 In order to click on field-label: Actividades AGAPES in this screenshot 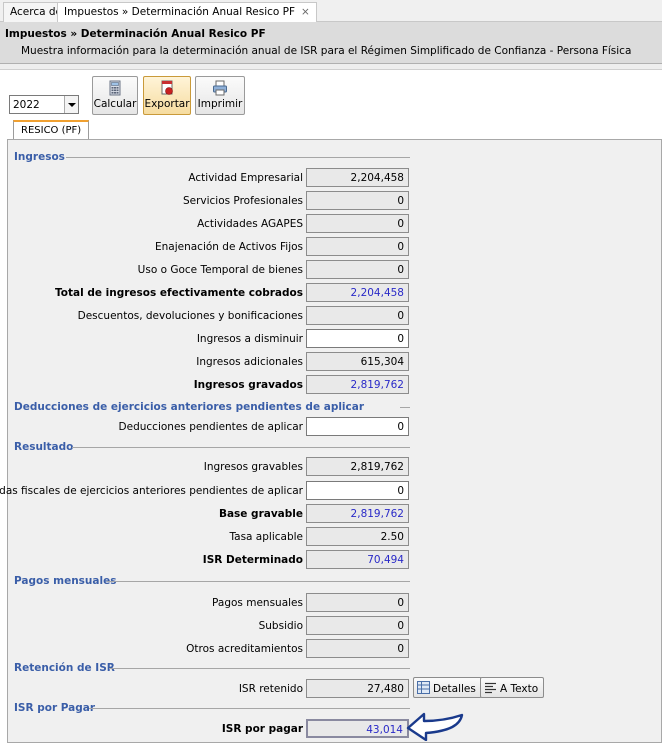, I will do `click(250, 224)`.